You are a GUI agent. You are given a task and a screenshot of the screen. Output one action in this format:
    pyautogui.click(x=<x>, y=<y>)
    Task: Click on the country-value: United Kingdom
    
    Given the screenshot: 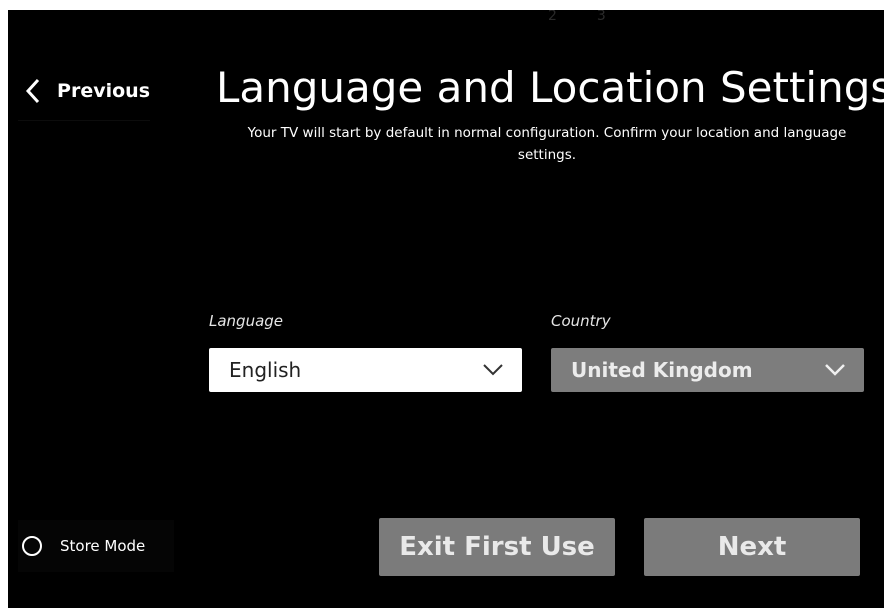 What is the action you would take?
    pyautogui.click(x=662, y=370)
    